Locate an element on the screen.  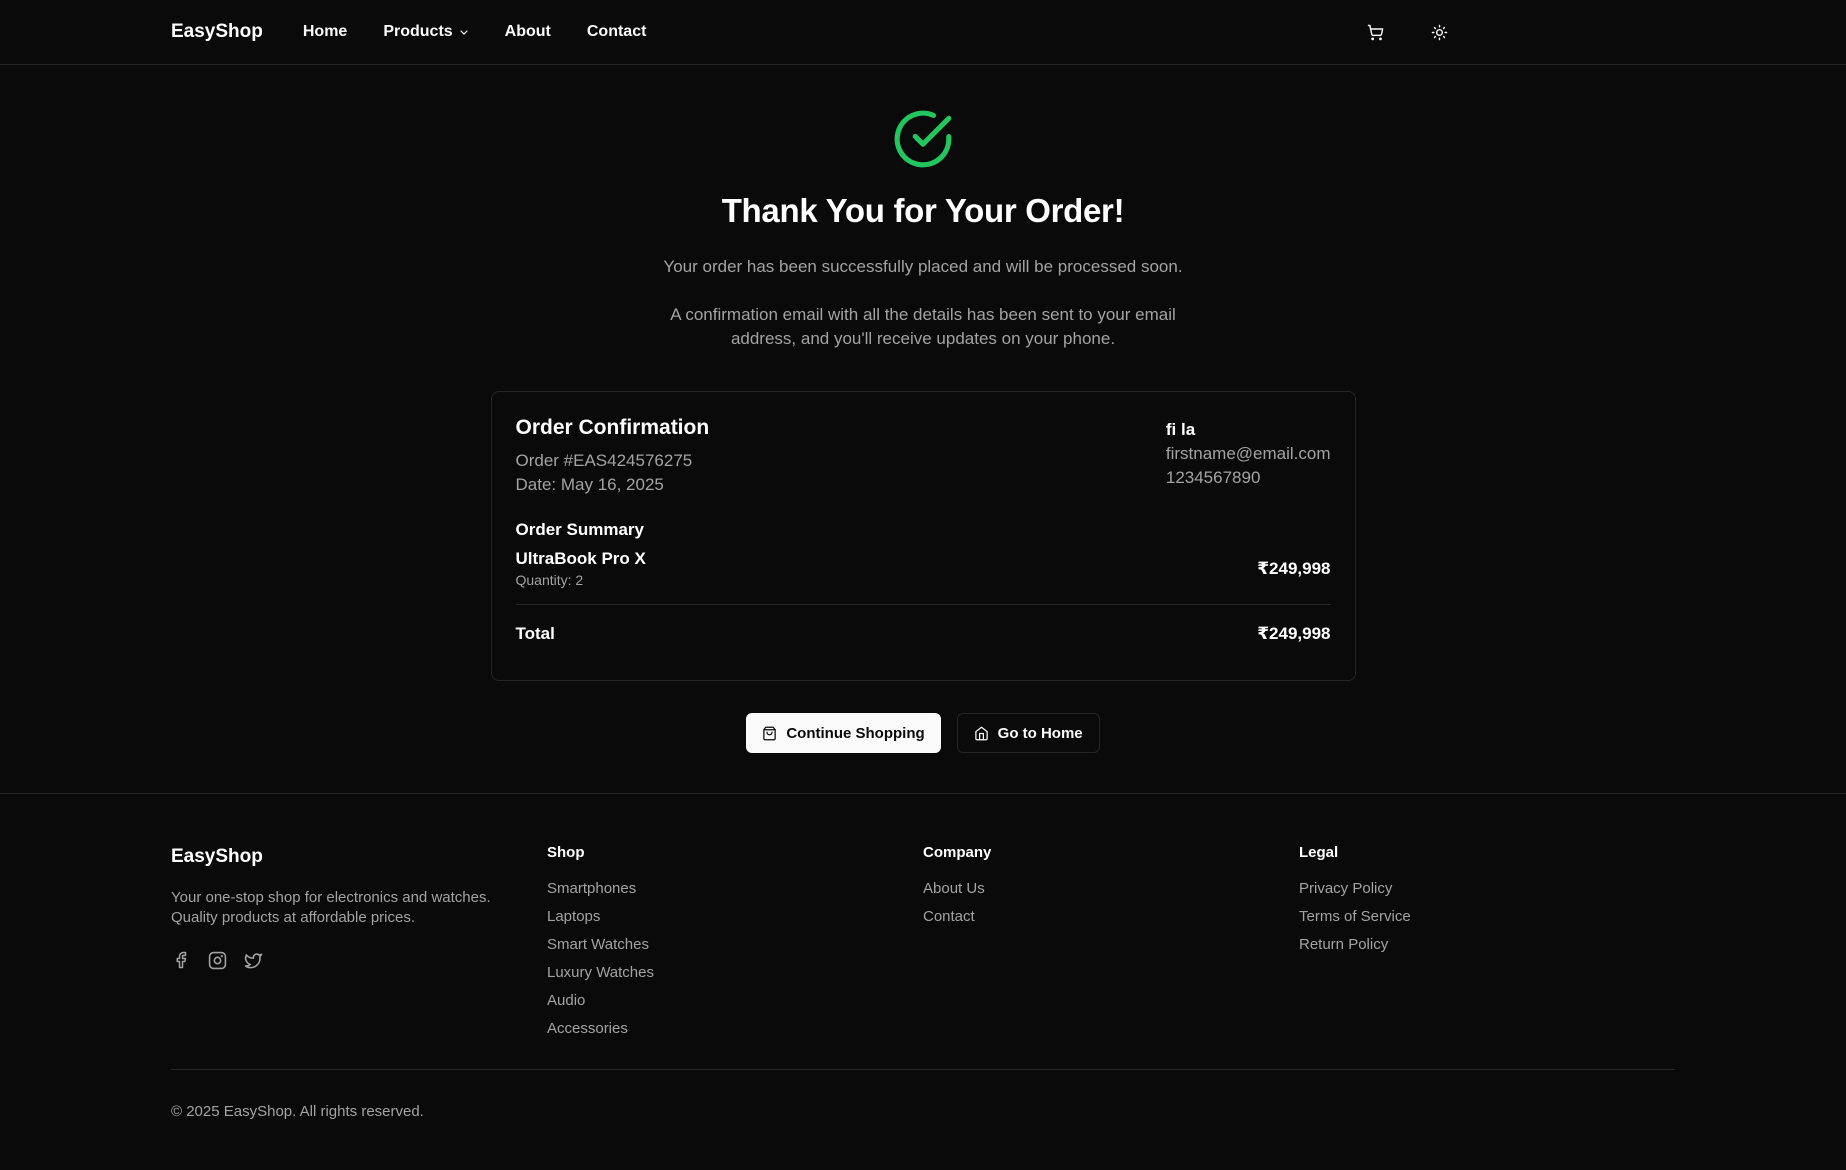
customer-info: fi la firstname@email.com 1234567890 is located at coordinates (1248, 454).